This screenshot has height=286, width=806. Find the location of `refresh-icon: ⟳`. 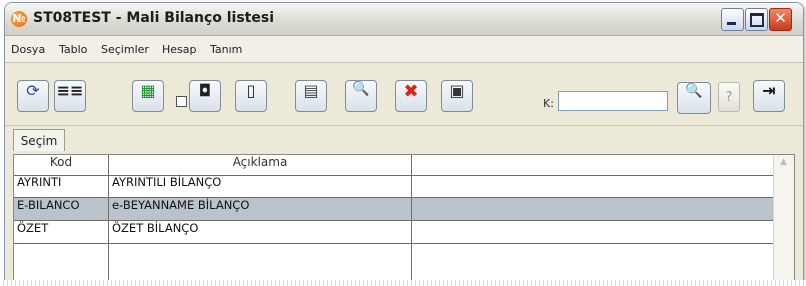

refresh-icon: ⟳ is located at coordinates (33, 90).